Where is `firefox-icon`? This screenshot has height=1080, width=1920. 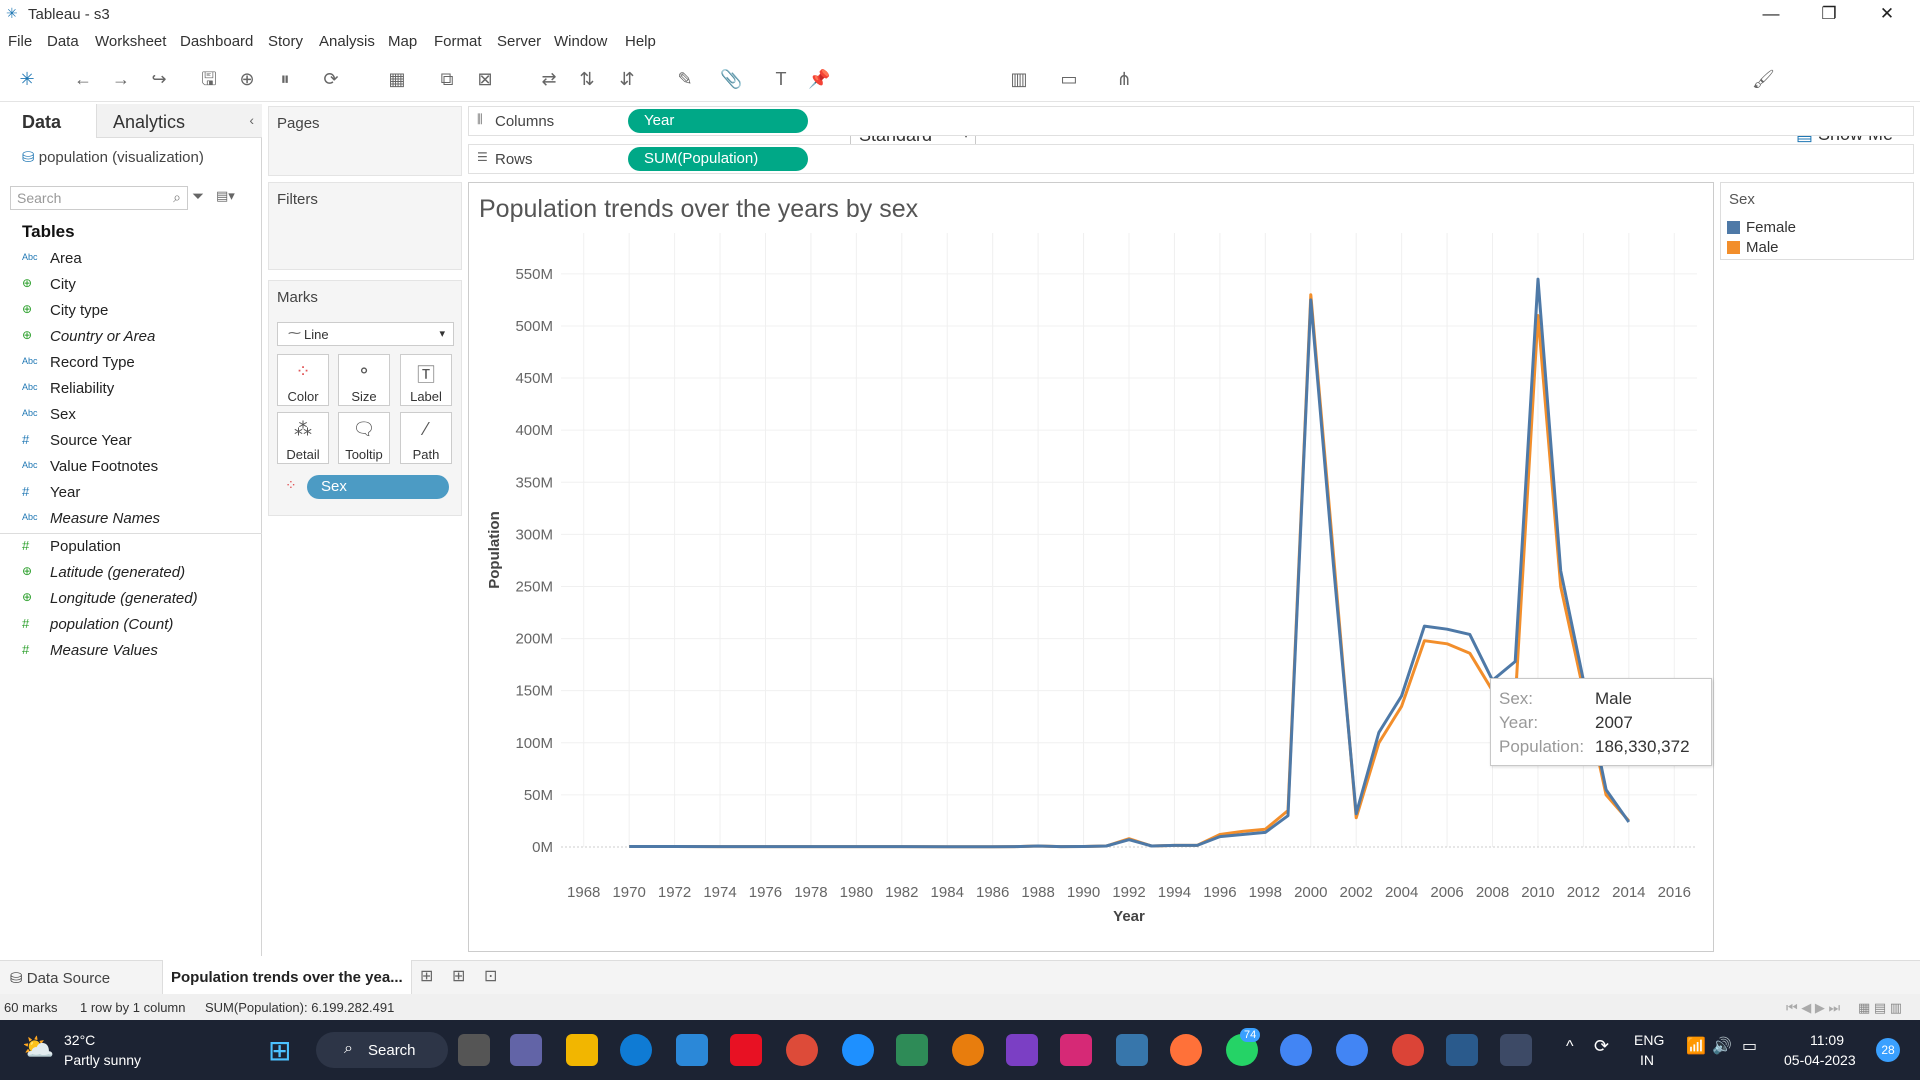 firefox-icon is located at coordinates (1186, 1050).